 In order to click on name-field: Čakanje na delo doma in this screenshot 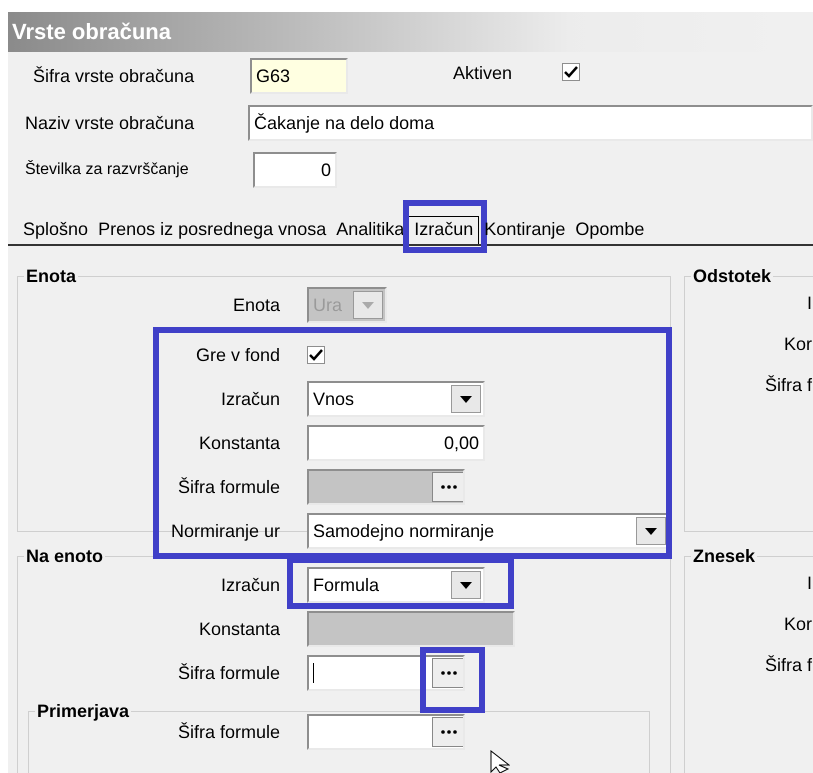, I will do `click(530, 123)`.